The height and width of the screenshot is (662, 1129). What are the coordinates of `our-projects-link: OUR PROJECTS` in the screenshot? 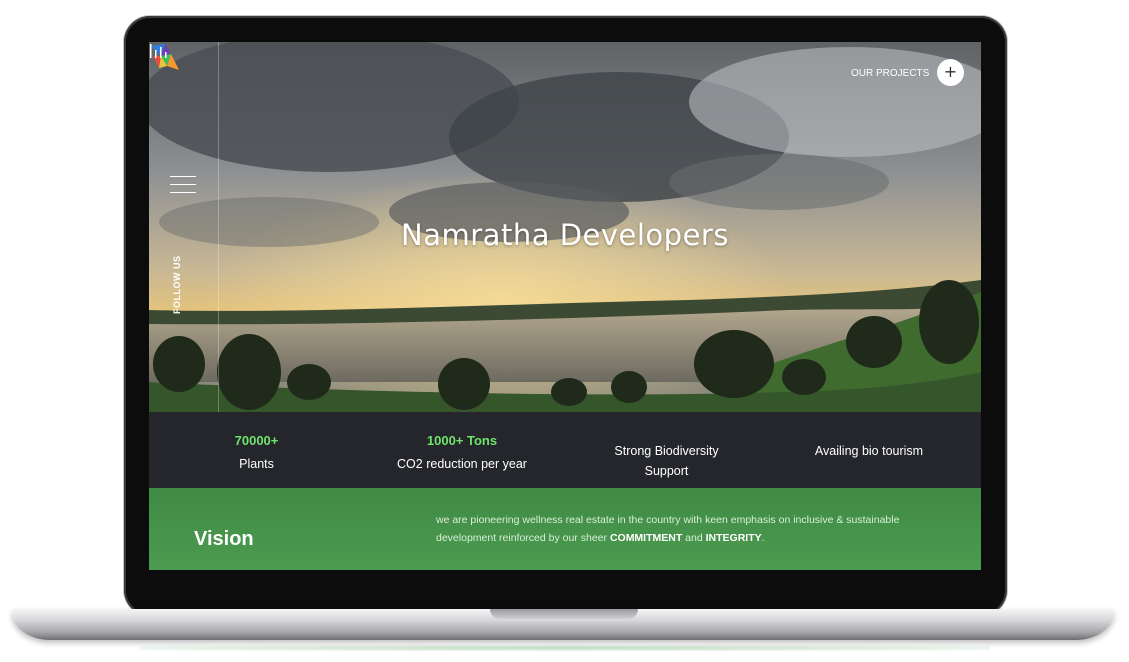 It's located at (890, 73).